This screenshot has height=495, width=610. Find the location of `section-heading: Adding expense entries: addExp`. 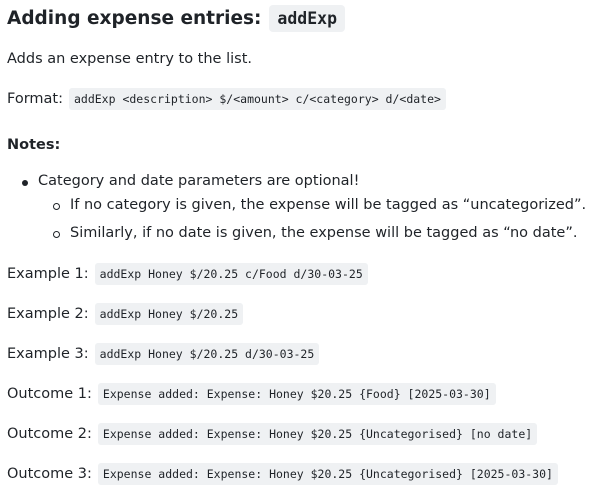

section-heading: Adding expense entries: addExp is located at coordinates (176, 18).